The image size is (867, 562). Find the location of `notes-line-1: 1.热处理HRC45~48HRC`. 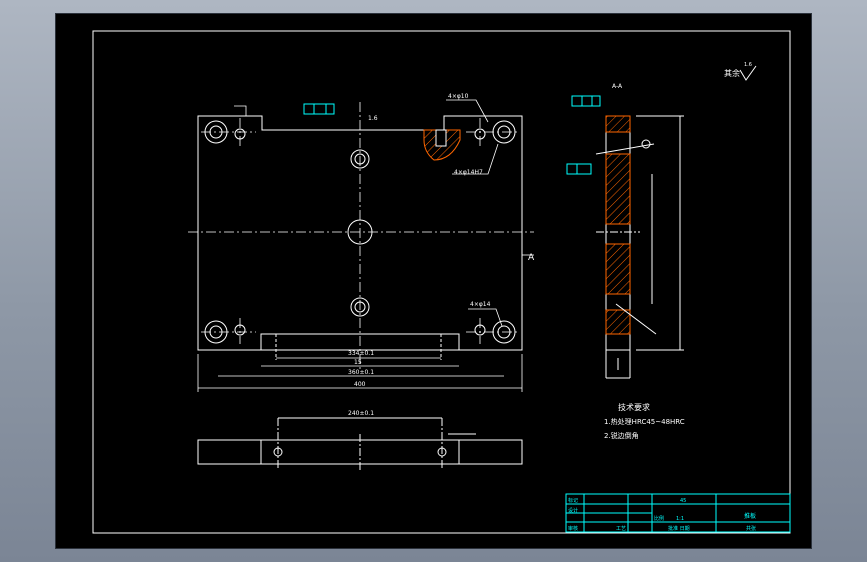

notes-line-1: 1.热处理HRC45~48HRC is located at coordinates (644, 421).